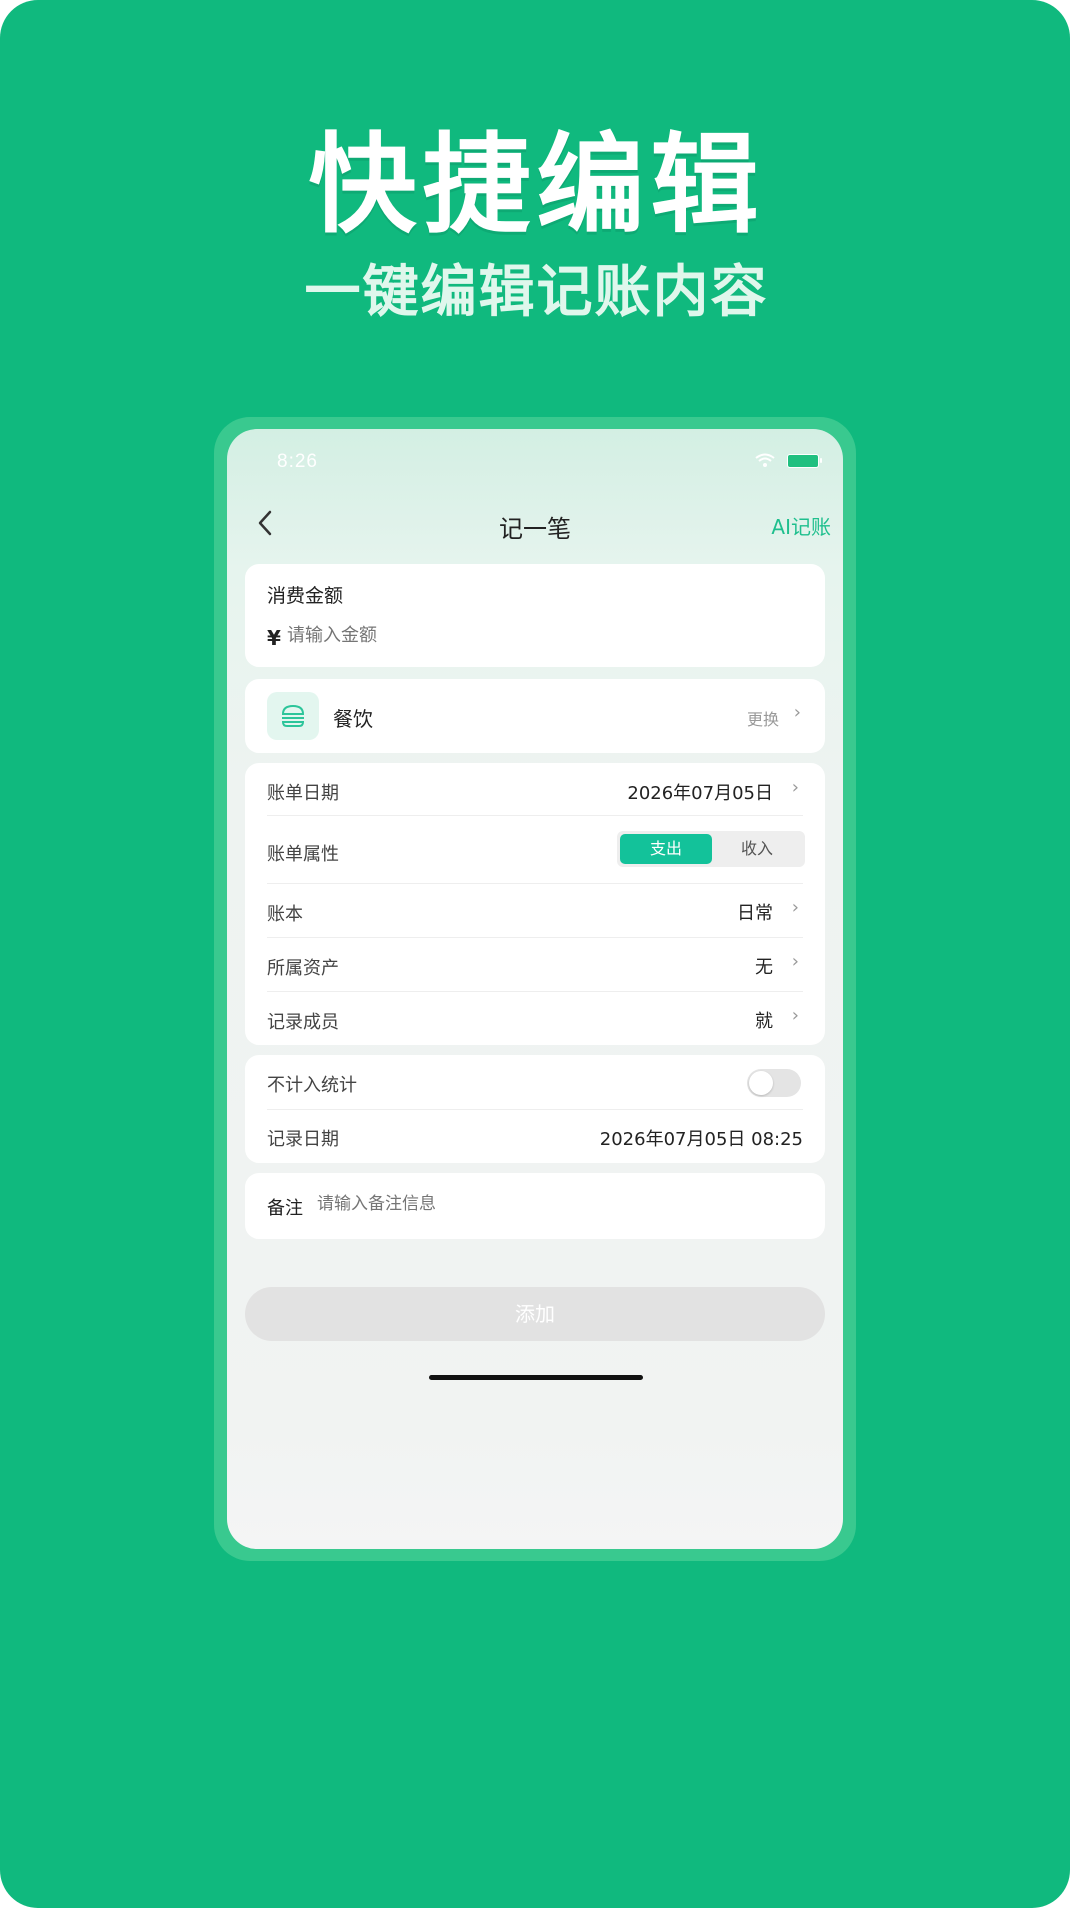 This screenshot has height=1908, width=1073. I want to click on book-row: 账本 日常 ›, so click(535, 910).